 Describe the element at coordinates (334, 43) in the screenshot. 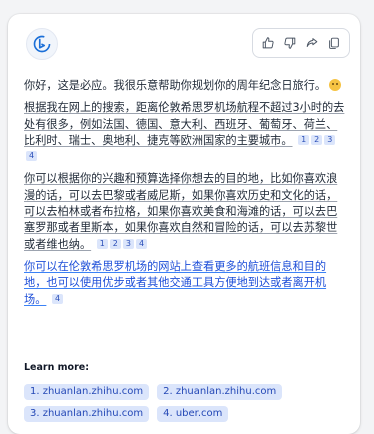

I see `copy-icon` at that location.